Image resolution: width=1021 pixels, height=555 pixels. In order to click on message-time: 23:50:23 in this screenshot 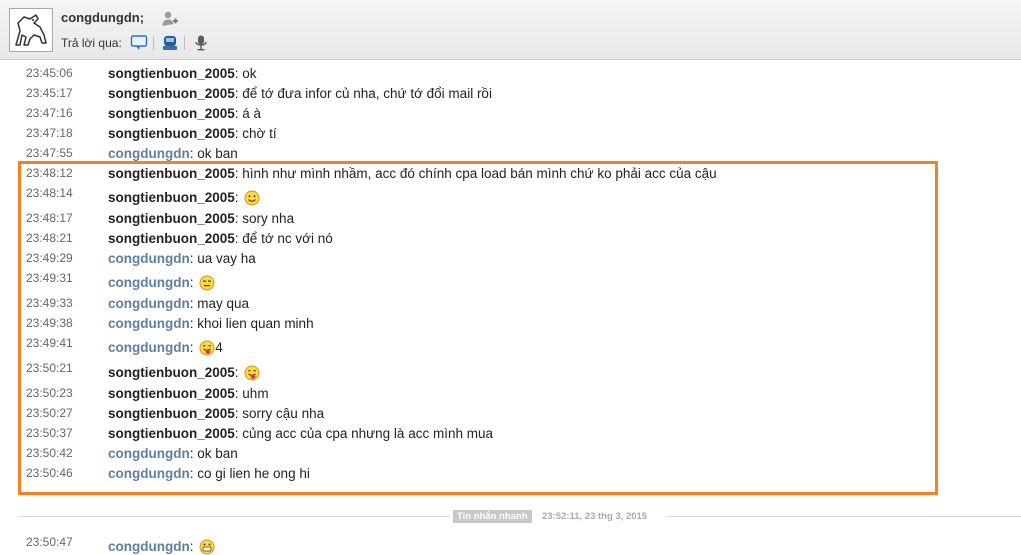, I will do `click(49, 393)`.